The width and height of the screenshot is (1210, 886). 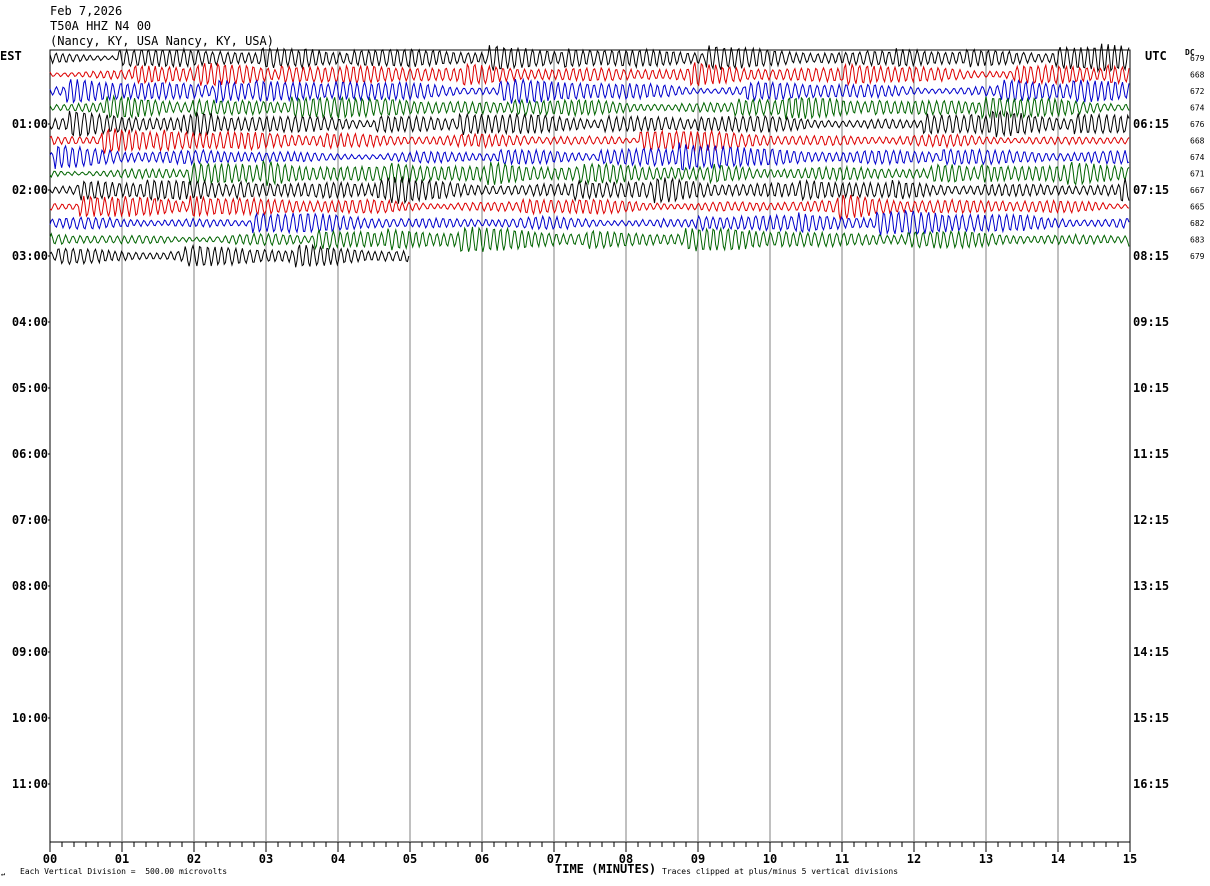 What do you see at coordinates (1197, 223) in the screenshot?
I see `dc-offset-value: 682` at bounding box center [1197, 223].